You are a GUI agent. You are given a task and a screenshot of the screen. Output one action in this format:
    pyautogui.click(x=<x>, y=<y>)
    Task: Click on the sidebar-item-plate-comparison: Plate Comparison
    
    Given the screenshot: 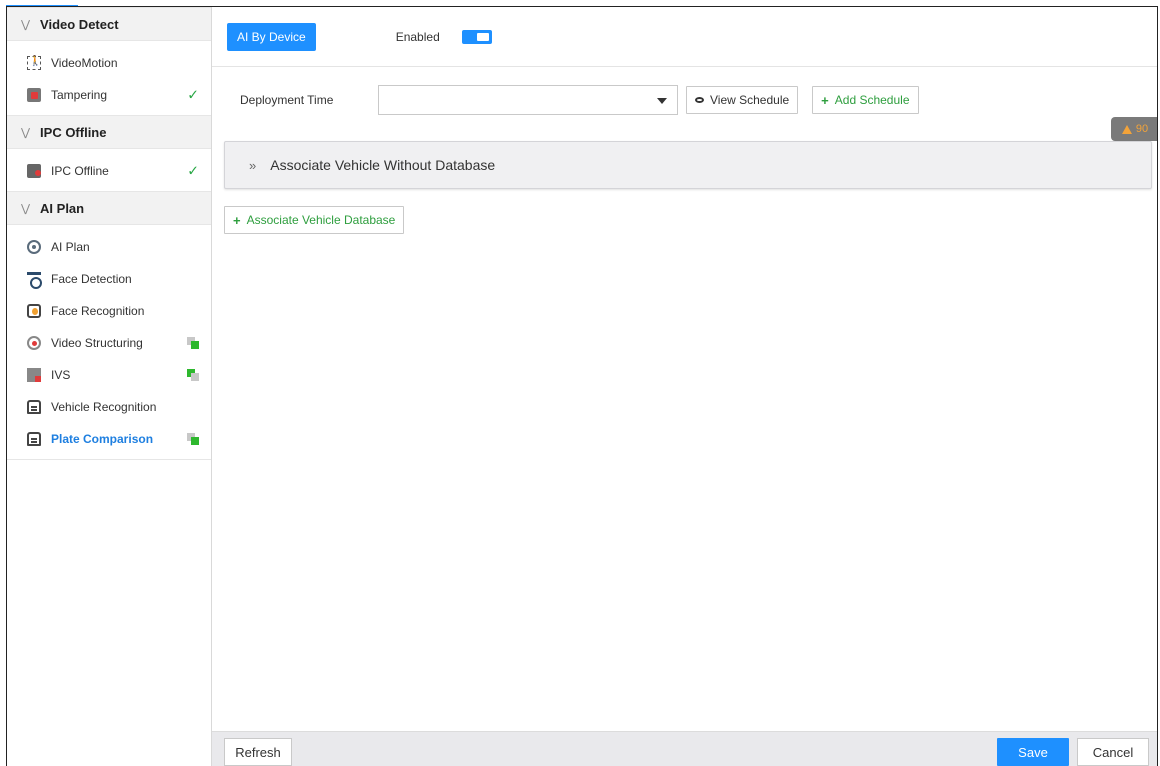 What is the action you would take?
    pyautogui.click(x=109, y=439)
    